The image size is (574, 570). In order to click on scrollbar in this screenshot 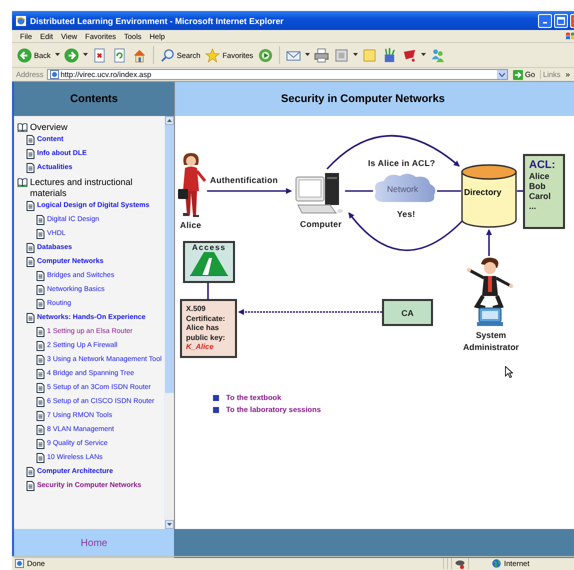, I will do `click(169, 322)`.